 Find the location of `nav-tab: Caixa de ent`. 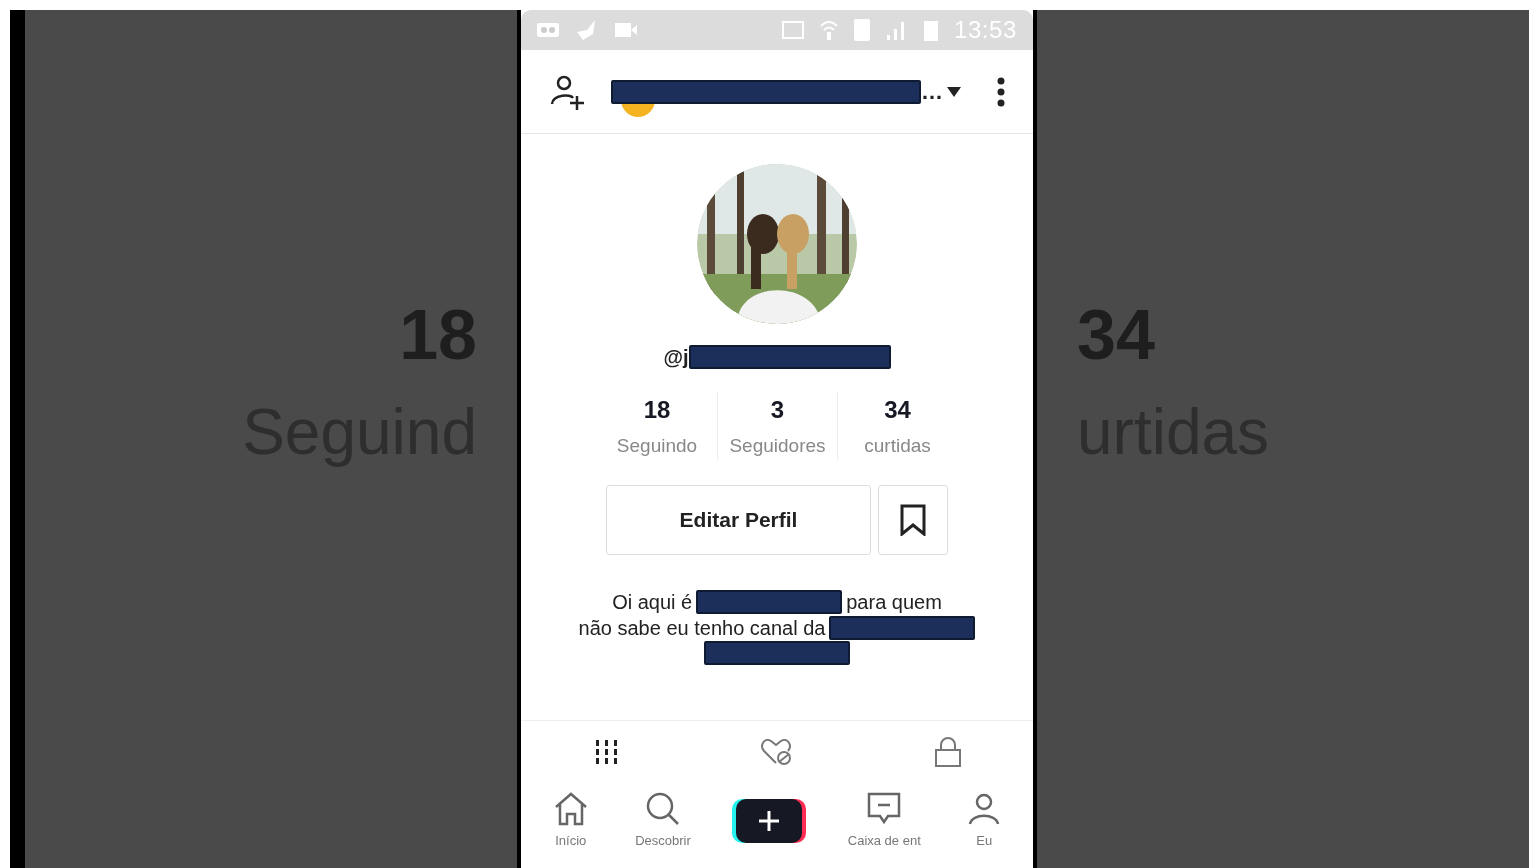

nav-tab: Caixa de ent is located at coordinates (884, 821).